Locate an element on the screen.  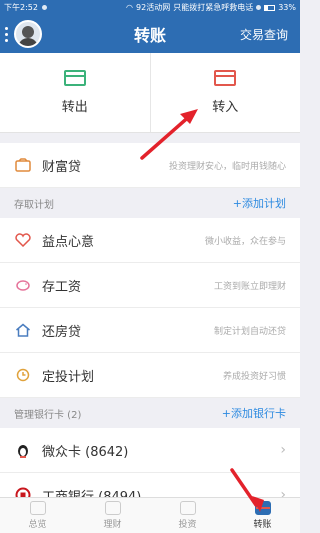
plan-item-salary: 存工资 工资到账立即理财 is located at coordinates (150, 285).